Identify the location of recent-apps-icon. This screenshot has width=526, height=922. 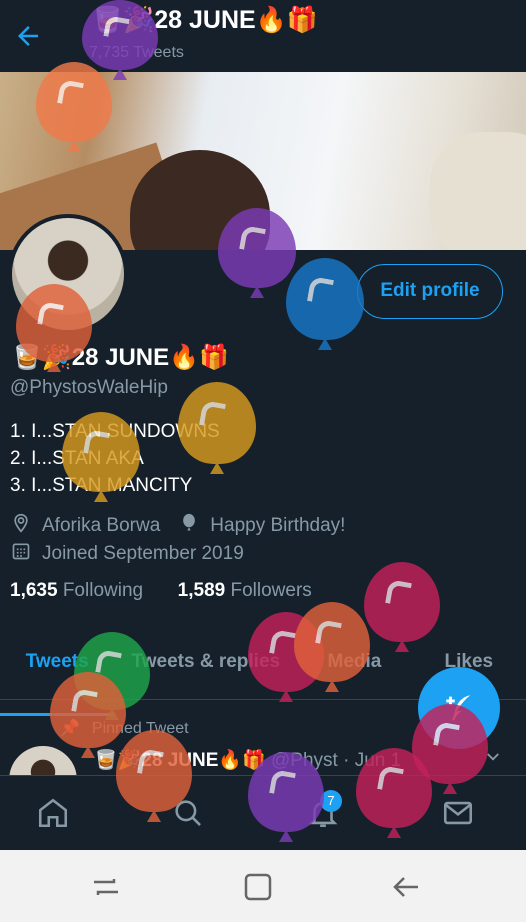
(106, 887).